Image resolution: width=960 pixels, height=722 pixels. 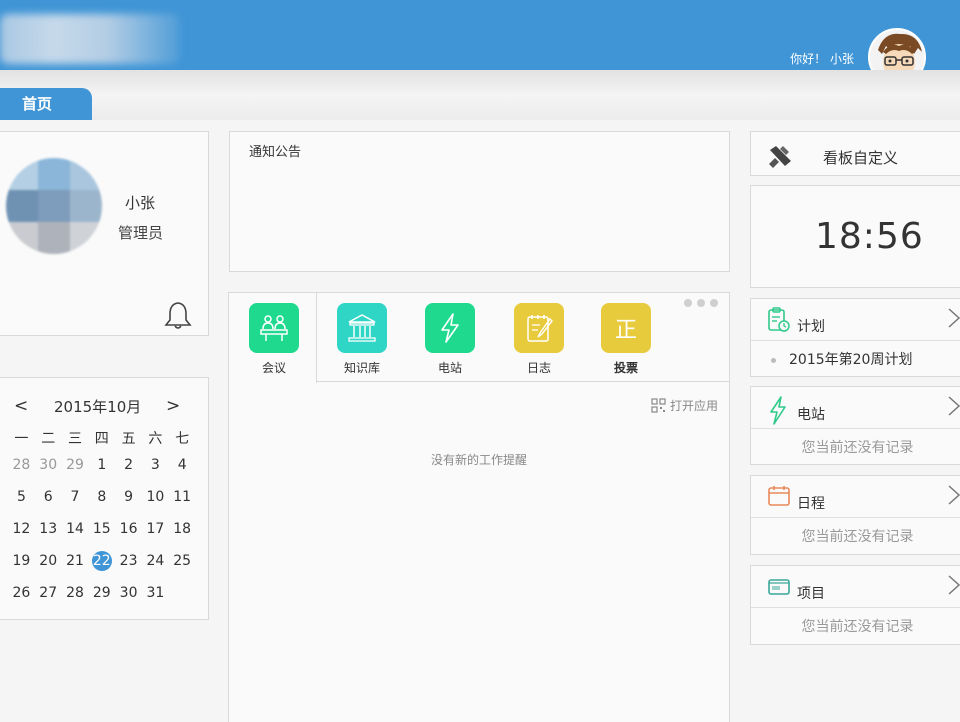 I want to click on calendar-day-number: 19, so click(x=21, y=561).